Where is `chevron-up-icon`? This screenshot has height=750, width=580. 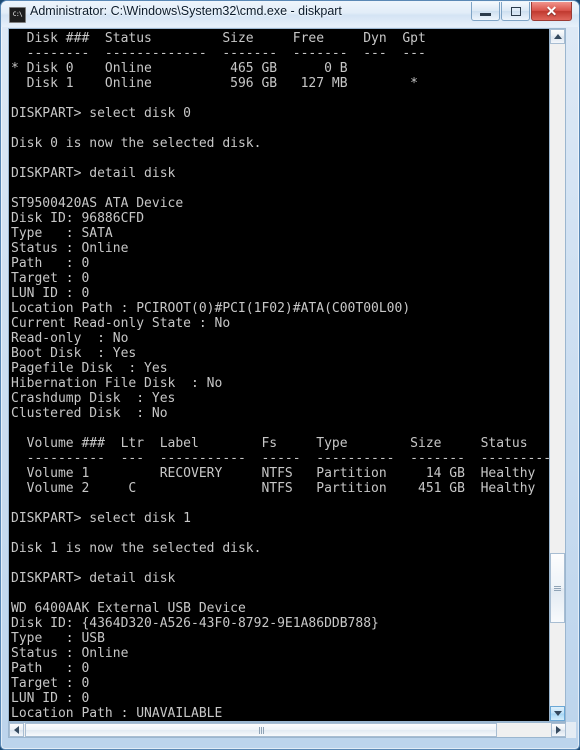
chevron-up-icon is located at coordinates (557, 36).